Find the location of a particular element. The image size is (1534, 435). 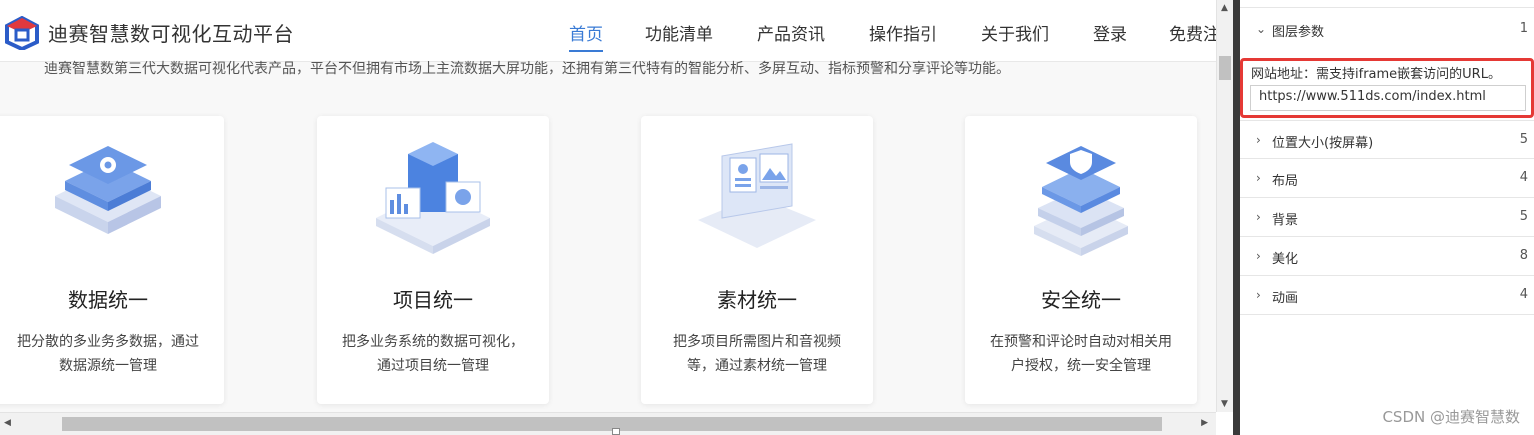

watermark: CSDN @迪赛智慧数 is located at coordinates (1451, 417).